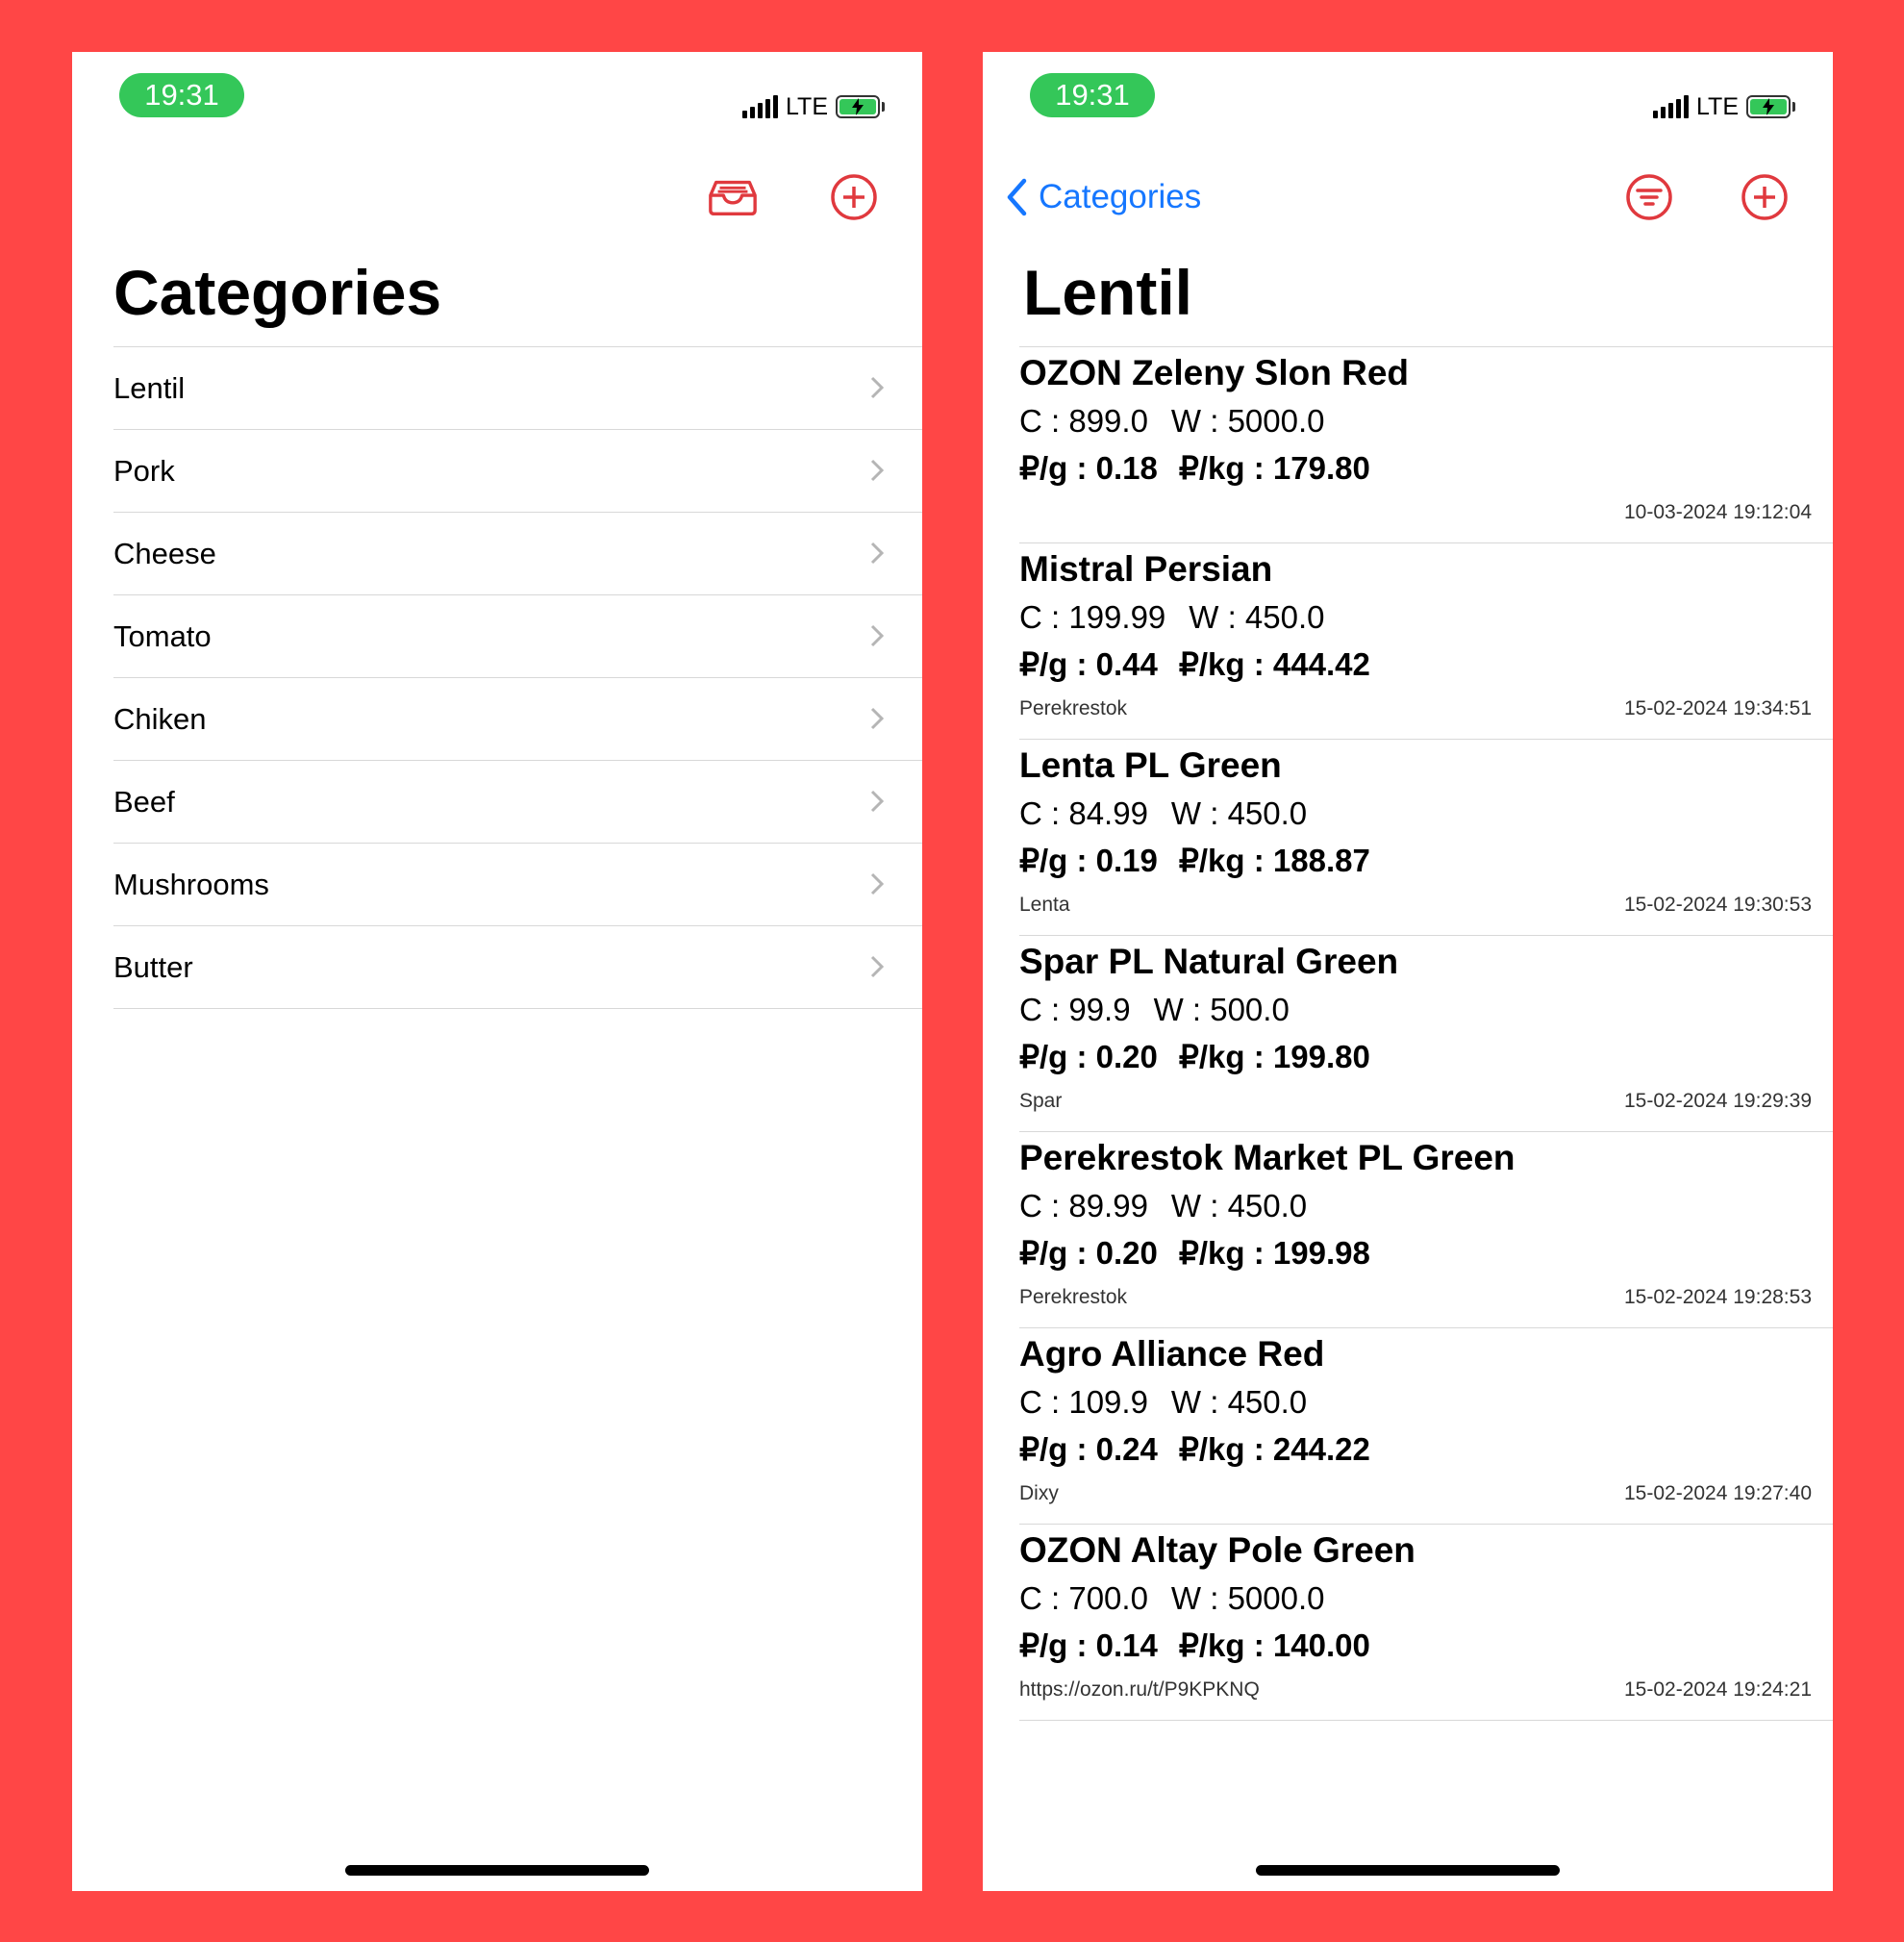 This screenshot has height=1942, width=1904. I want to click on cost-weight: C : 899.0 W : 5000.0, so click(1172, 421).